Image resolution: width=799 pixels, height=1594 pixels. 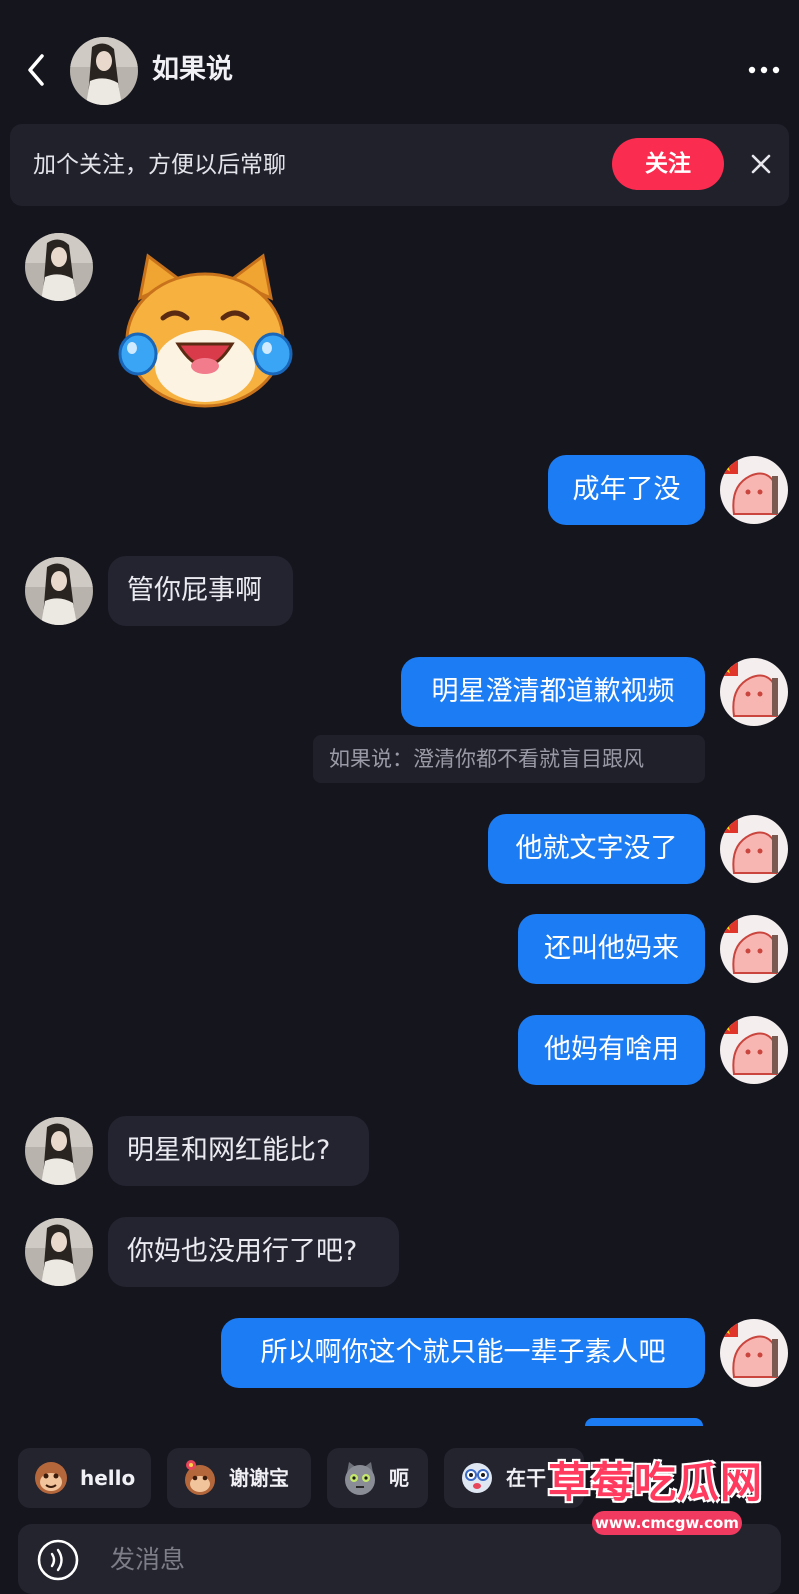 What do you see at coordinates (399, 70) in the screenshot?
I see `chat-header: 如果说` at bounding box center [399, 70].